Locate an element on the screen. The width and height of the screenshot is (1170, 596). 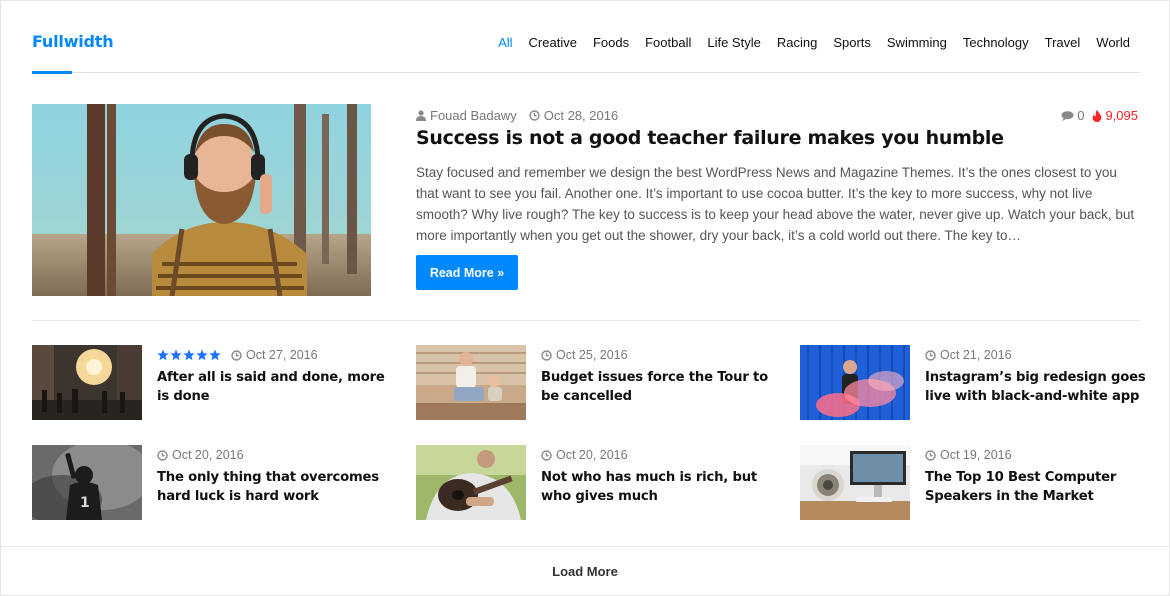
view-count: 9,095 is located at coordinates (1121, 115).